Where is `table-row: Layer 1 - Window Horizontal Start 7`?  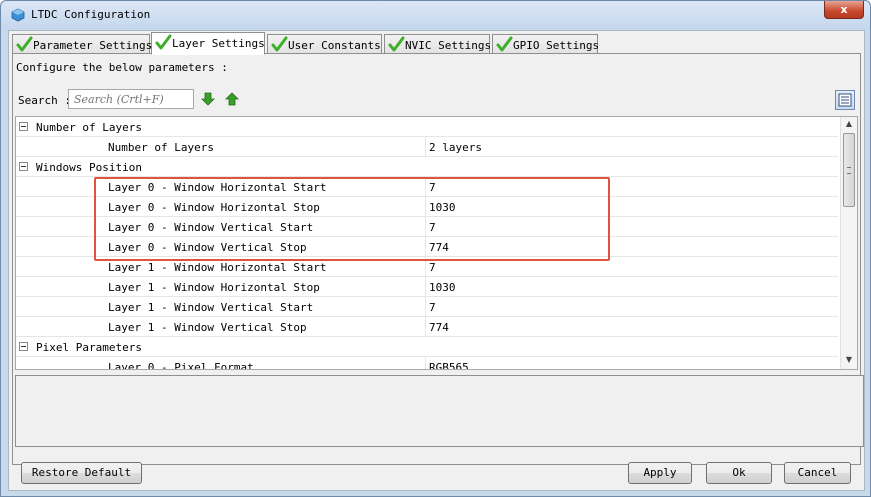
table-row: Layer 1 - Window Horizontal Start 7 is located at coordinates (427, 267).